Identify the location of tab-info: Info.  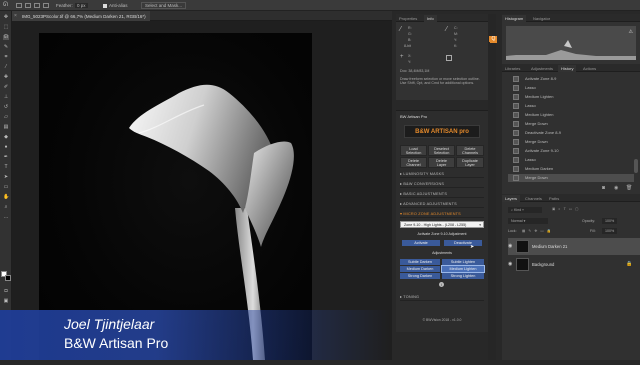
(430, 18).